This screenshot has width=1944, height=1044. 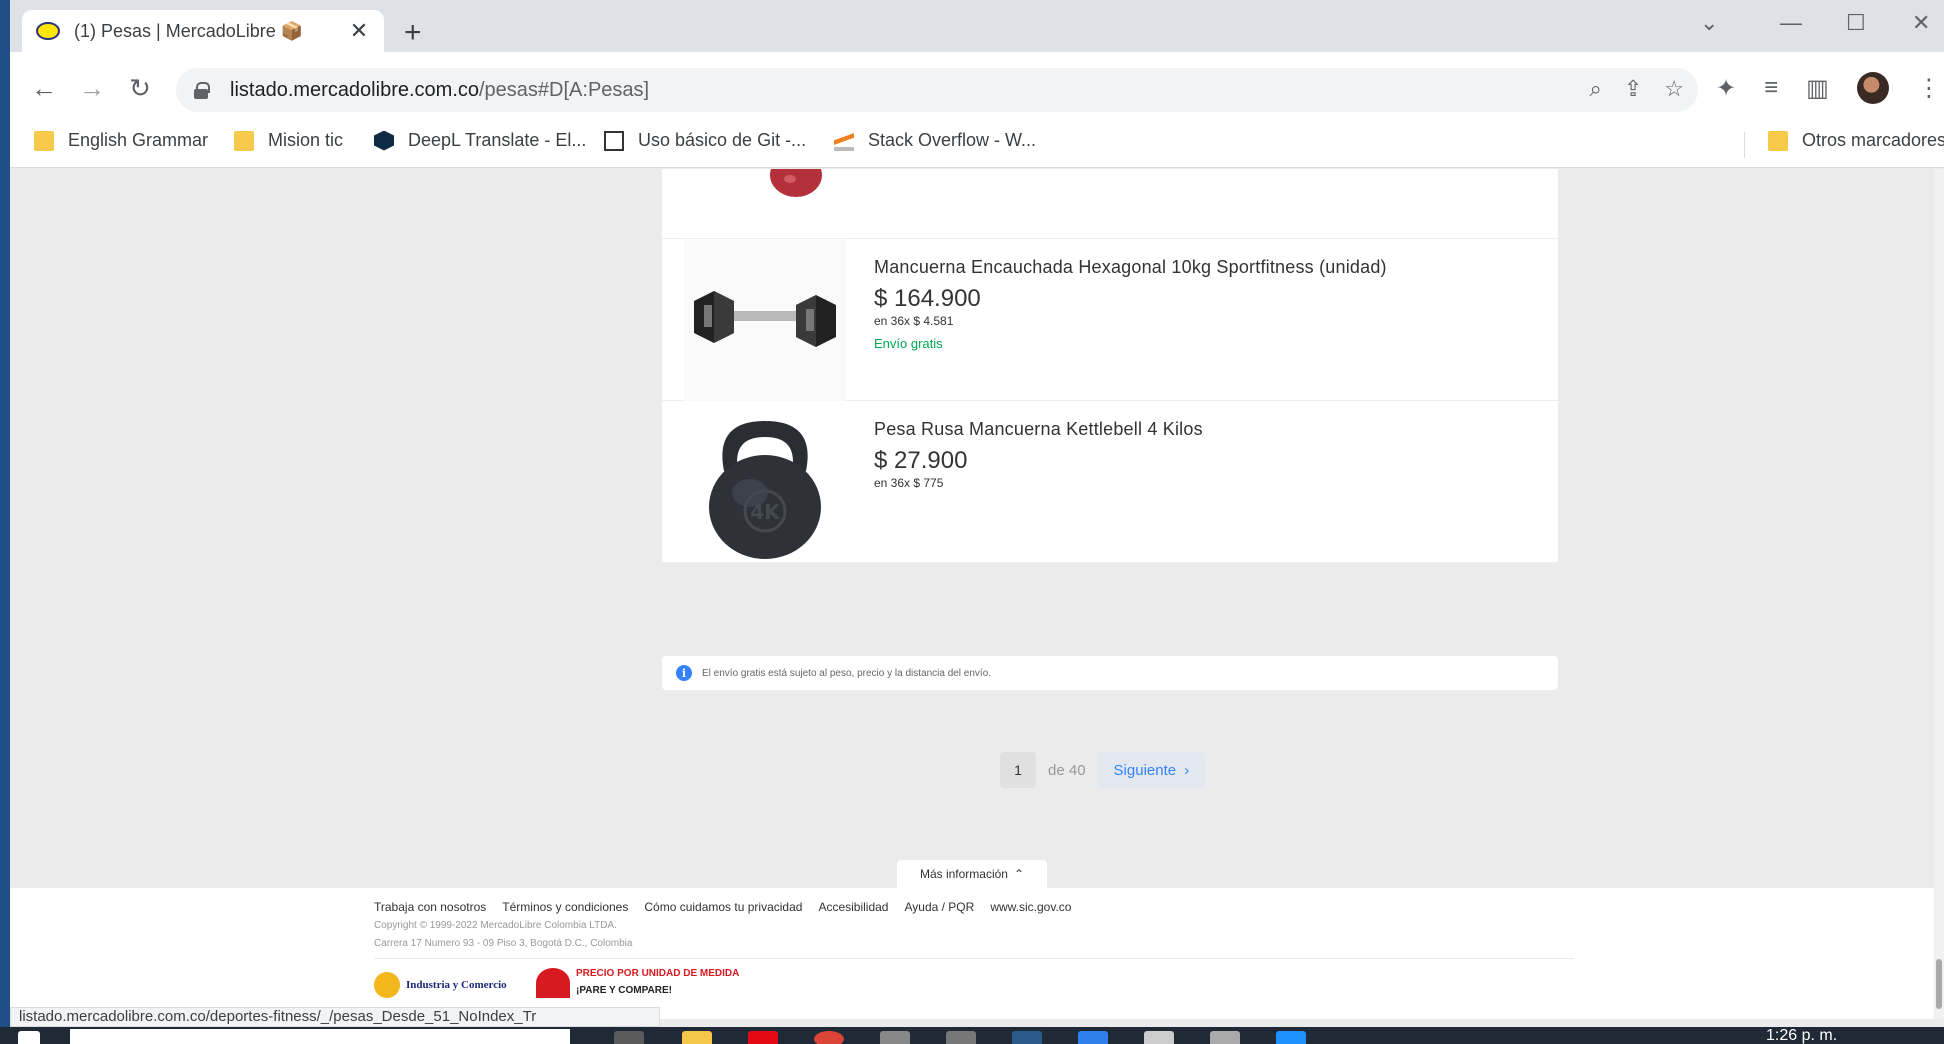 I want to click on close-tab-icon: ✕, so click(x=359, y=31).